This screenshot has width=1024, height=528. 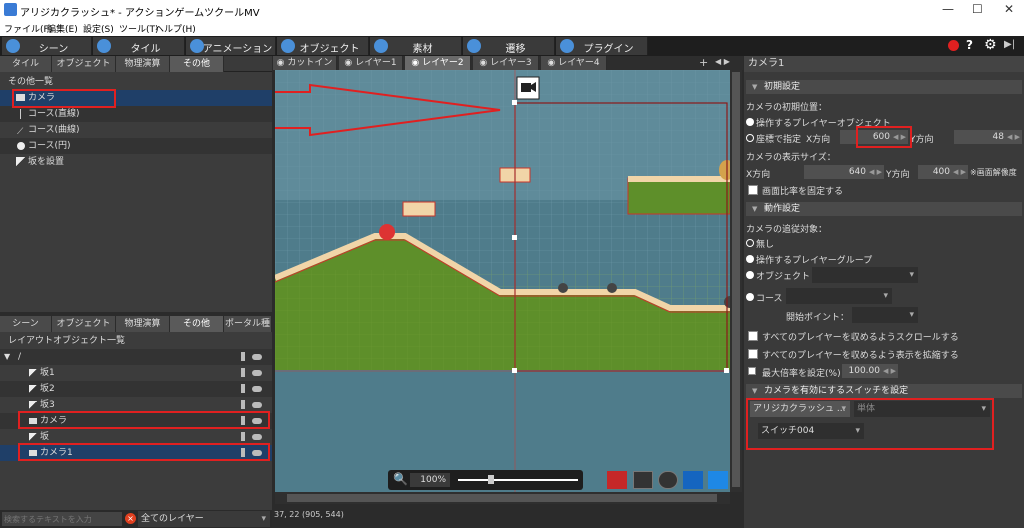 What do you see at coordinates (668, 480) in the screenshot?
I see `magnet-icon` at bounding box center [668, 480].